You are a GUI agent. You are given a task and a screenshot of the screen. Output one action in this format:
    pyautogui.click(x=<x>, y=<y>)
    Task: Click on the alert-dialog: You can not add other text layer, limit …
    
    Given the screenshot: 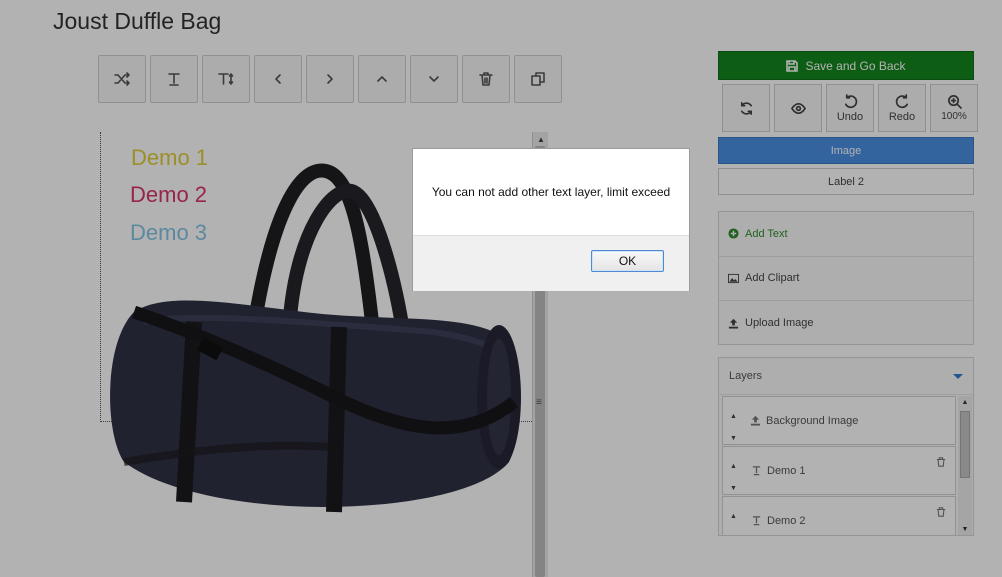 What is the action you would take?
    pyautogui.click(x=551, y=219)
    